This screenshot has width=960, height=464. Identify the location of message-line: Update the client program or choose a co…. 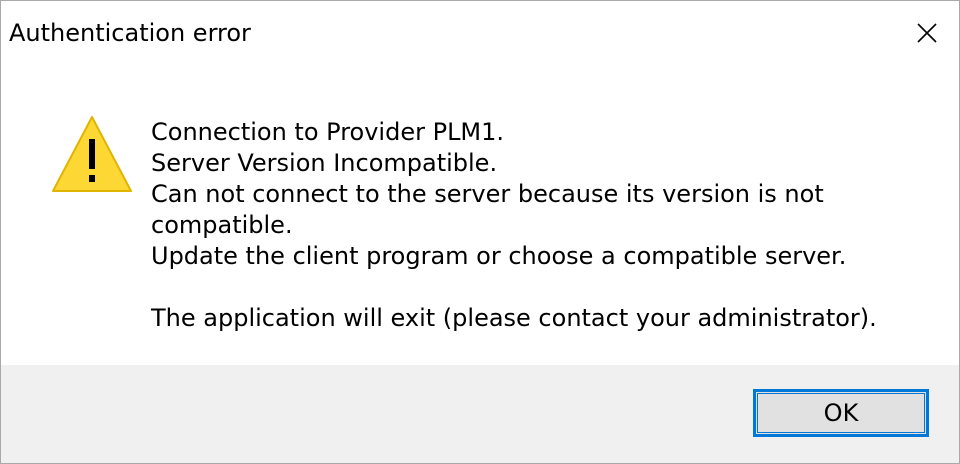
(499, 256).